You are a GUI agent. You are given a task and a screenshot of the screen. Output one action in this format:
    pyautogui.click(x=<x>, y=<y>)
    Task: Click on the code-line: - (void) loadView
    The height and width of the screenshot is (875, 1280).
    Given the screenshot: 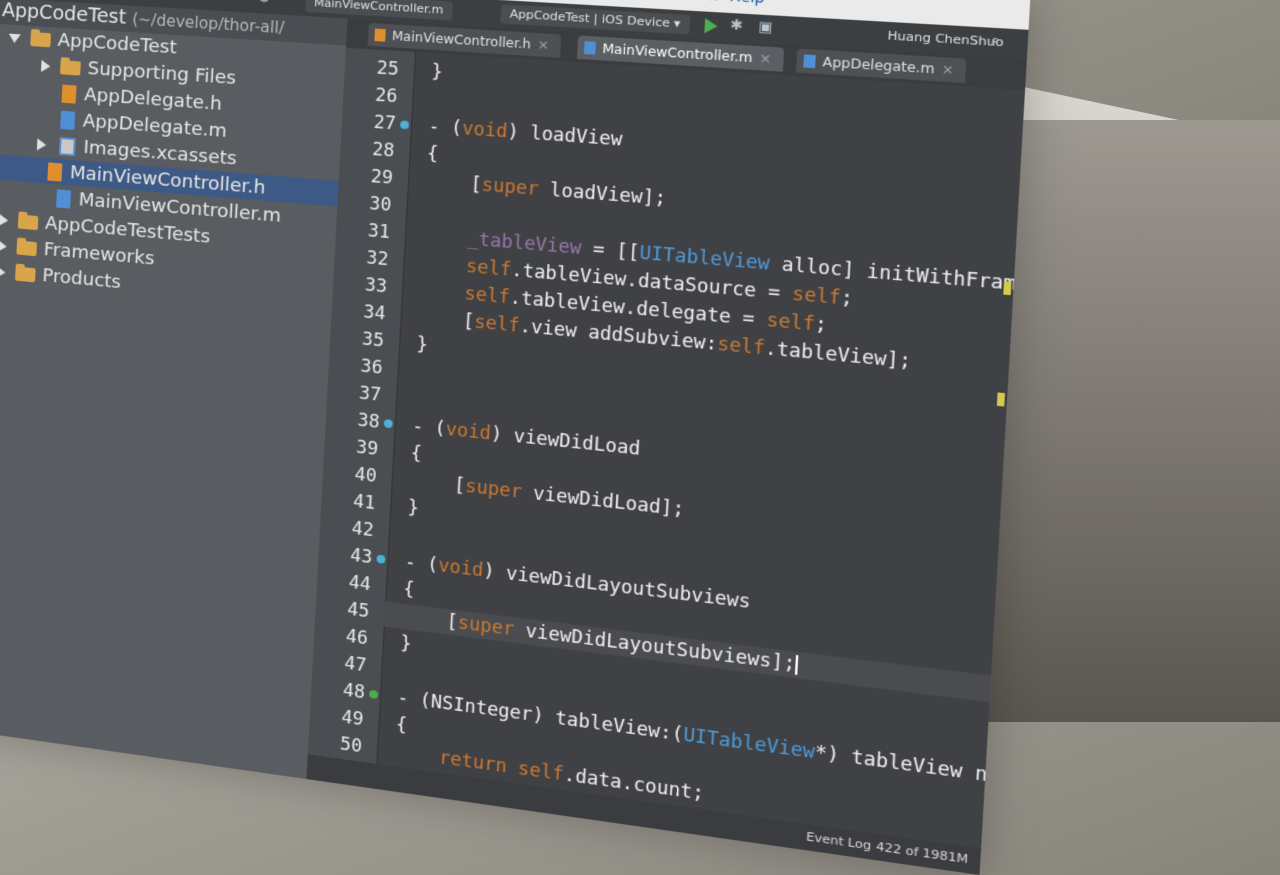 What is the action you would take?
    pyautogui.click(x=525, y=133)
    